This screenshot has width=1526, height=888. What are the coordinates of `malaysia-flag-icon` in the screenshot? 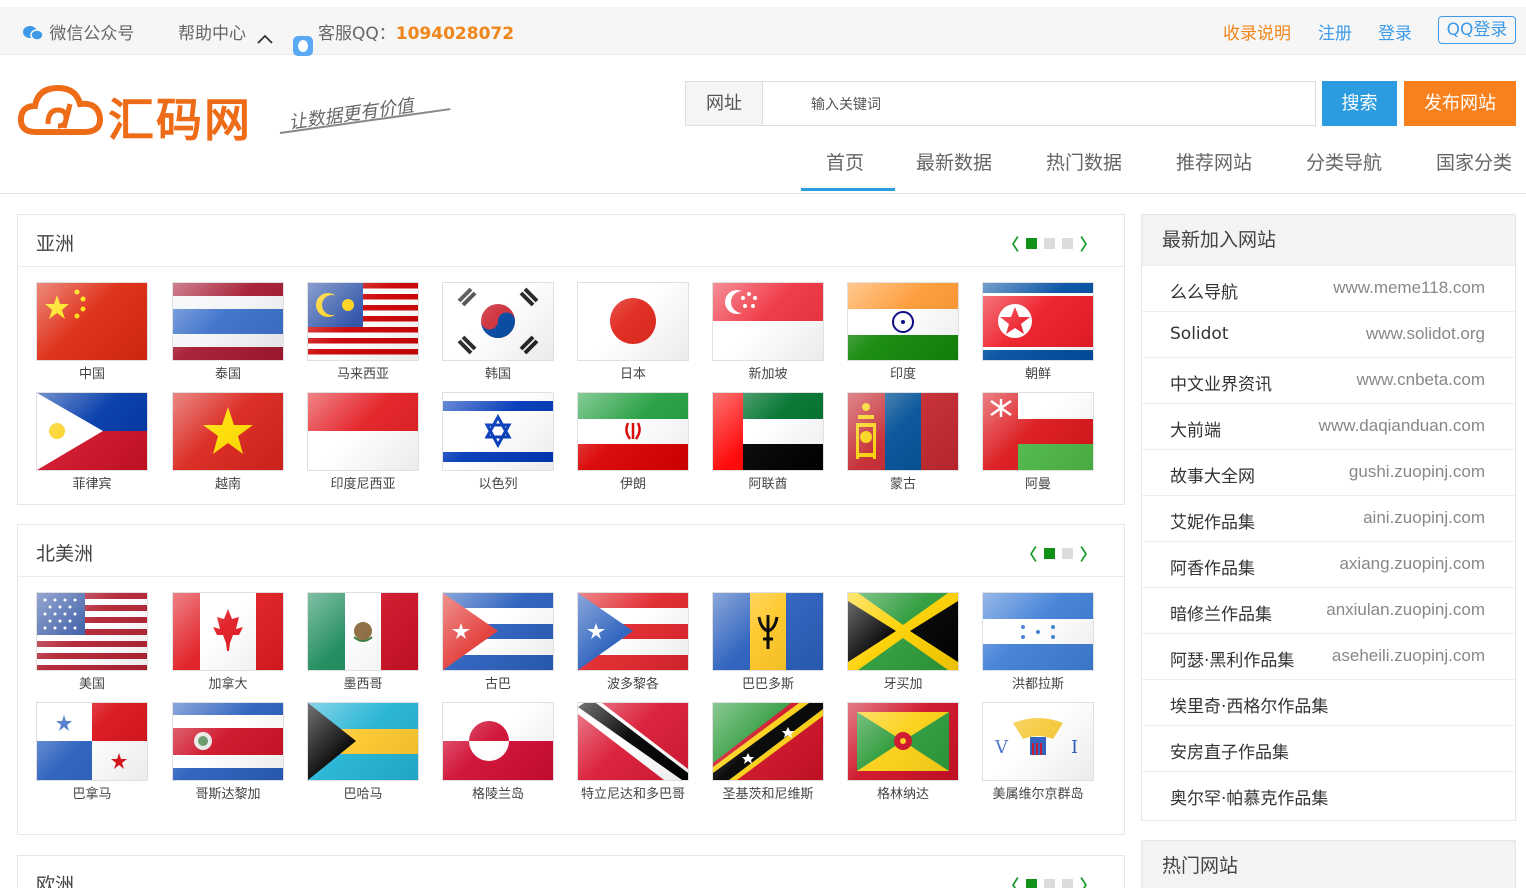 It's located at (363, 321).